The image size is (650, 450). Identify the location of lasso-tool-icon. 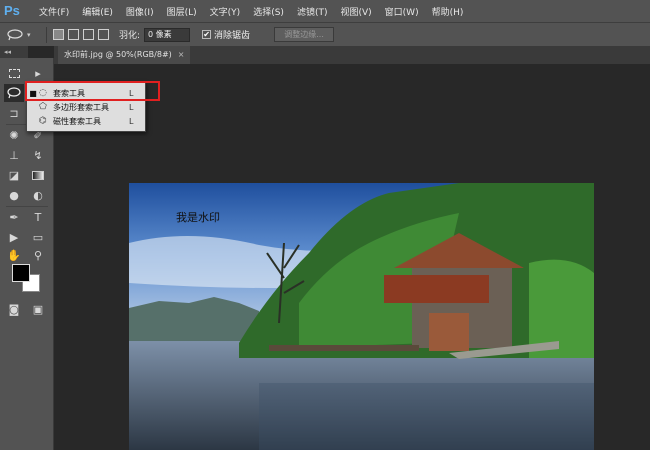
(14, 93).